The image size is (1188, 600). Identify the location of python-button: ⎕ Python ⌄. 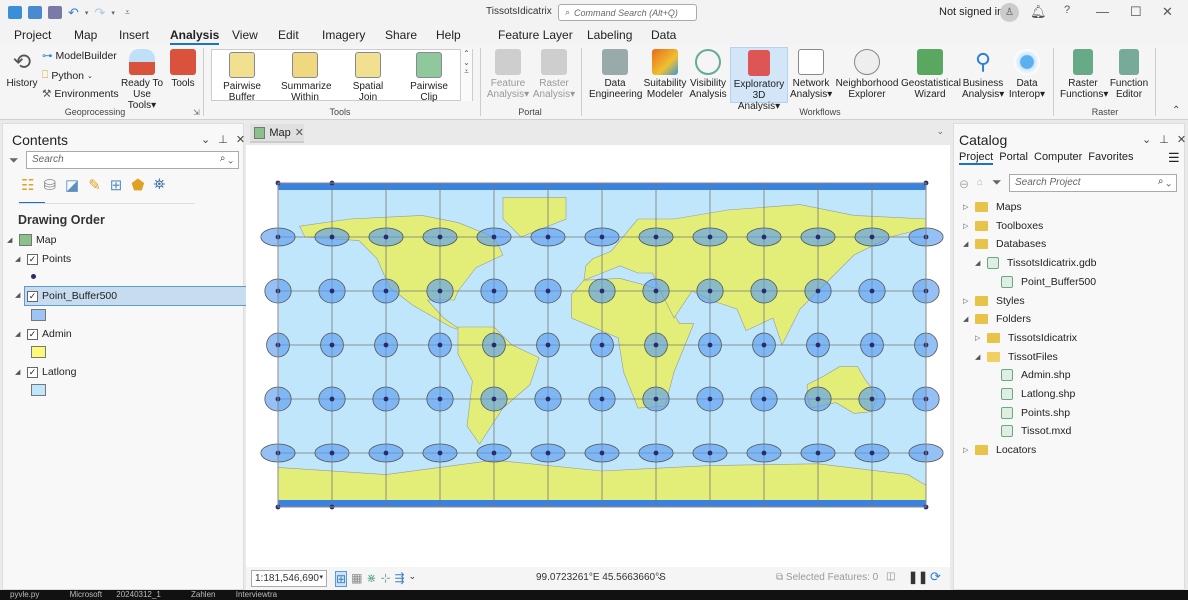
(67, 75).